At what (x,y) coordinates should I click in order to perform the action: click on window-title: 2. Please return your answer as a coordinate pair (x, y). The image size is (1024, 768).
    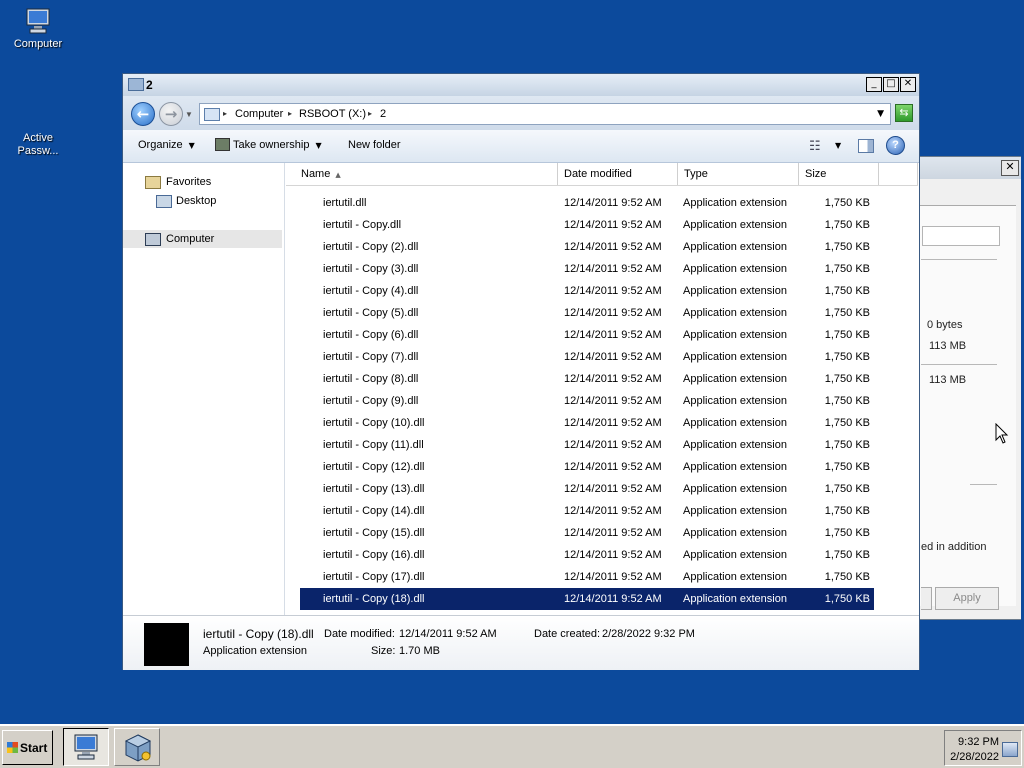
    Looking at the image, I should click on (149, 85).